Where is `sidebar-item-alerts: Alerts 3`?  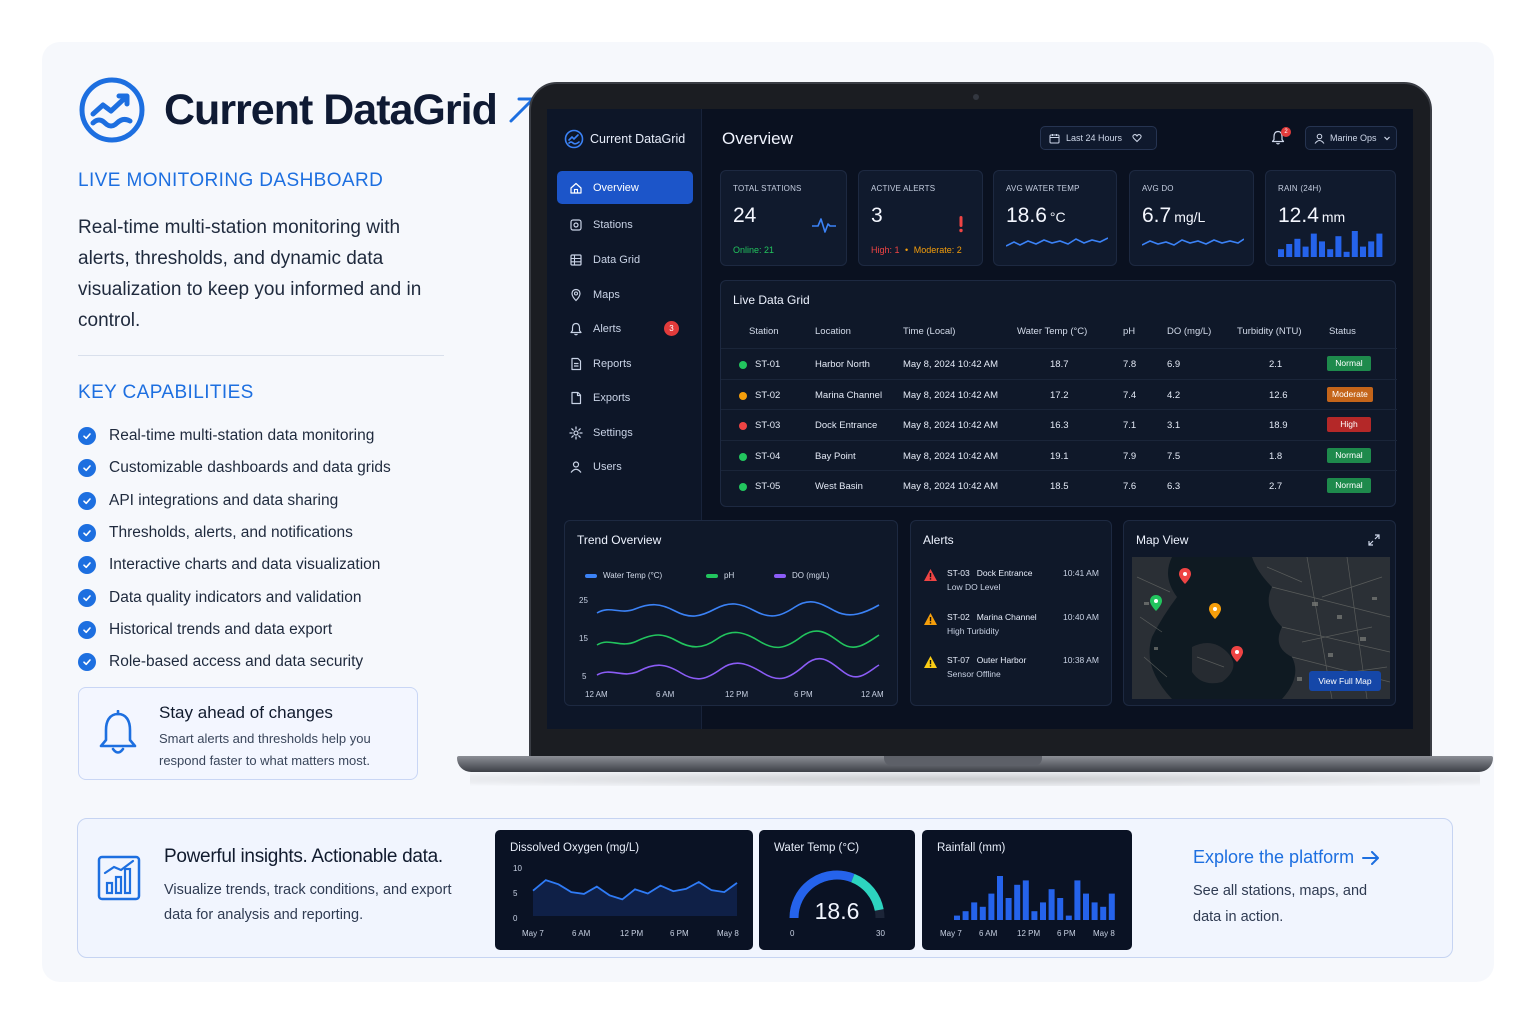
sidebar-item-alerts: Alerts 3 is located at coordinates (625, 328).